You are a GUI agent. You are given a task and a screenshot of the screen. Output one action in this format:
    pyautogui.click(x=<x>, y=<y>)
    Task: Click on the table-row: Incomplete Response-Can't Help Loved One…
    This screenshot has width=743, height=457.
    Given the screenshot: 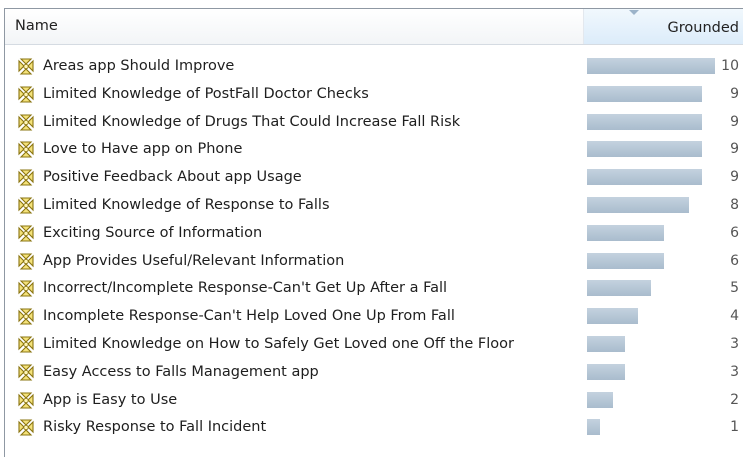 What is the action you would take?
    pyautogui.click(x=374, y=317)
    